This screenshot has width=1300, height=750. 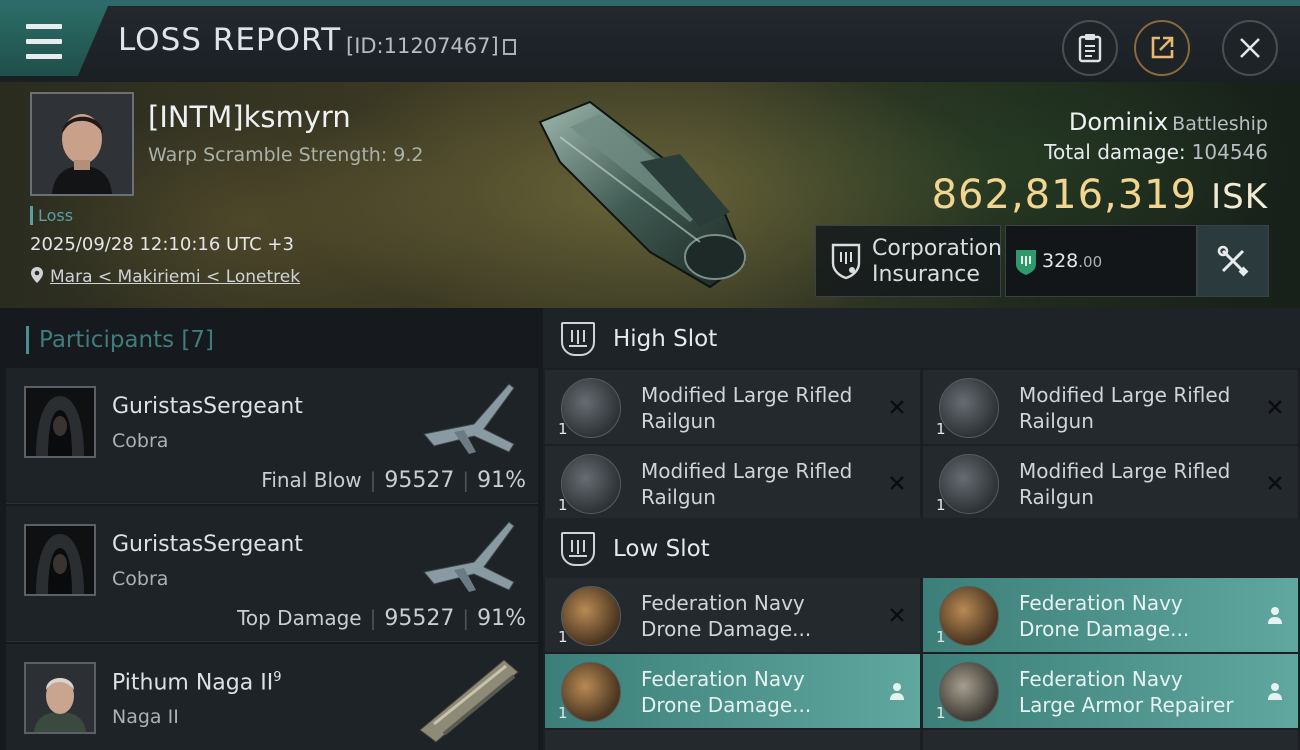 I want to click on participant-ship: Cobra, so click(x=140, y=441).